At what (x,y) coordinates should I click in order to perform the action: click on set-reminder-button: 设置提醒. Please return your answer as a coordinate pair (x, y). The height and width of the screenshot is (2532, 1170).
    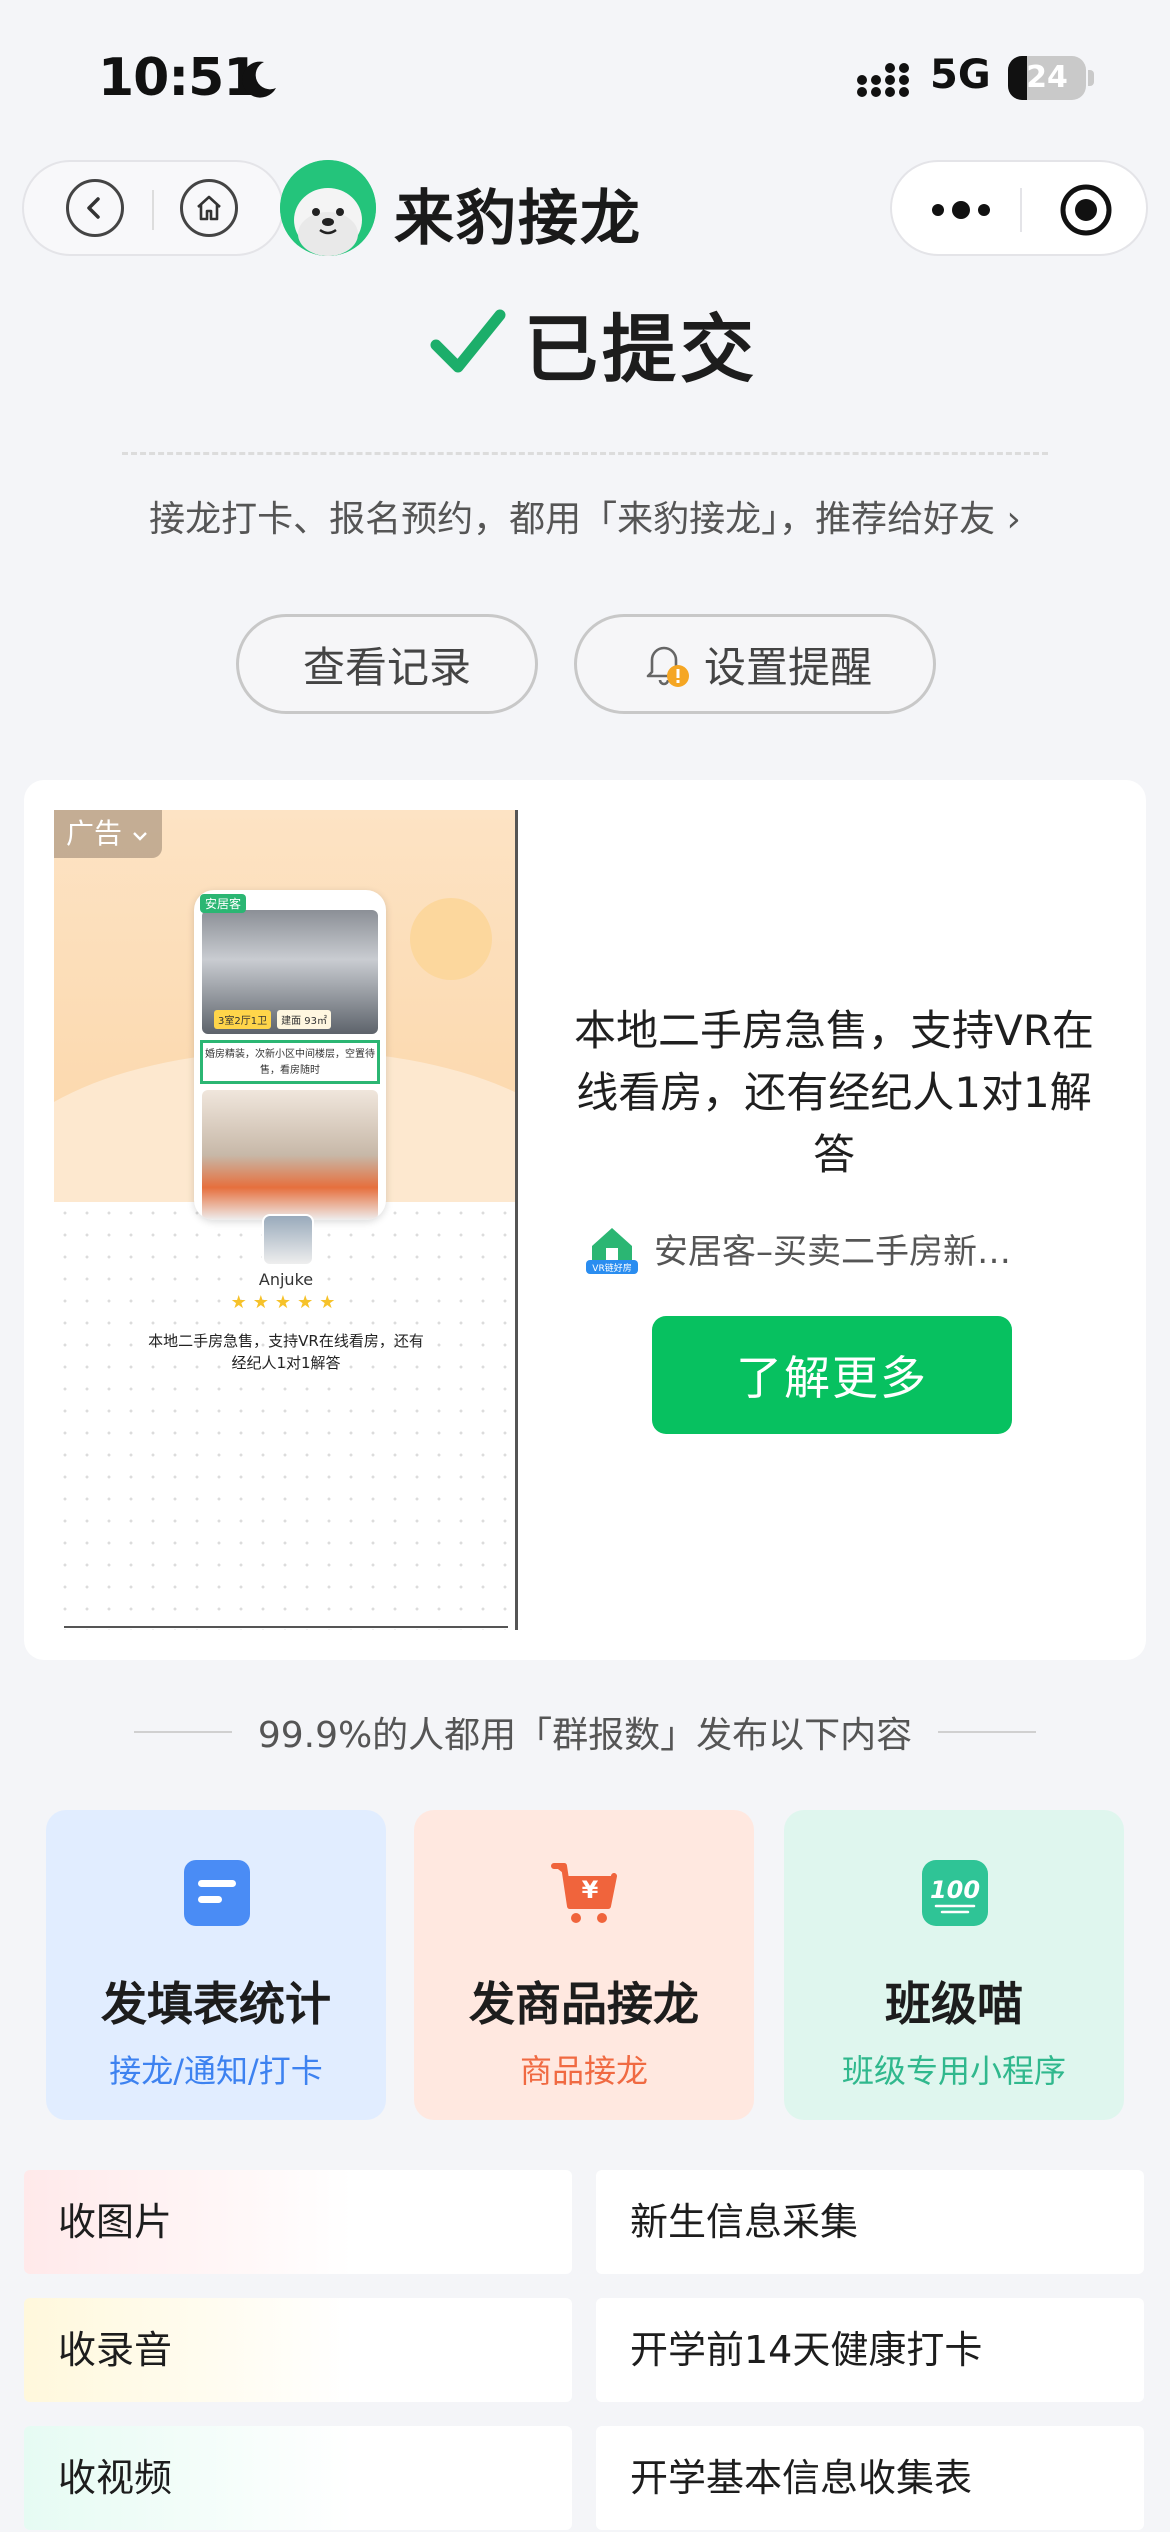
    Looking at the image, I should click on (755, 664).